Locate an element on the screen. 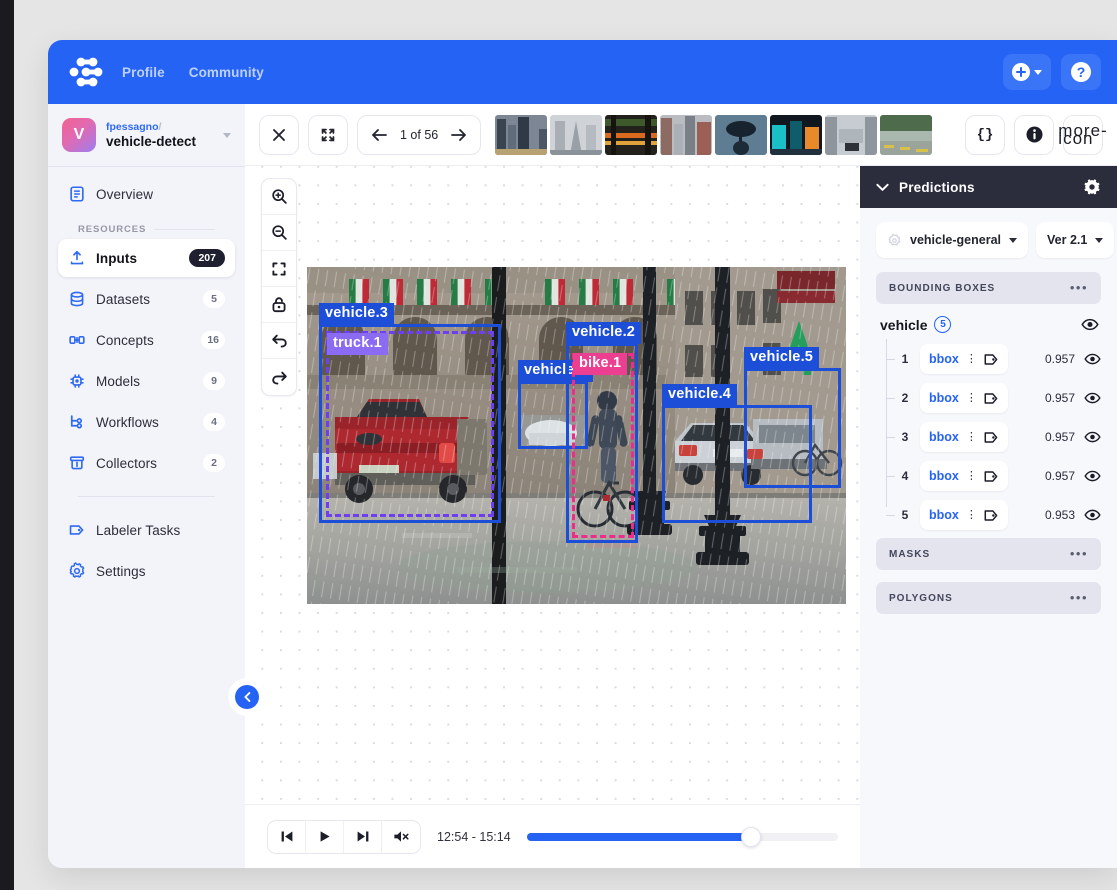  sidebar-item-labeler-tasks: Labeler Tasks is located at coordinates (146, 530).